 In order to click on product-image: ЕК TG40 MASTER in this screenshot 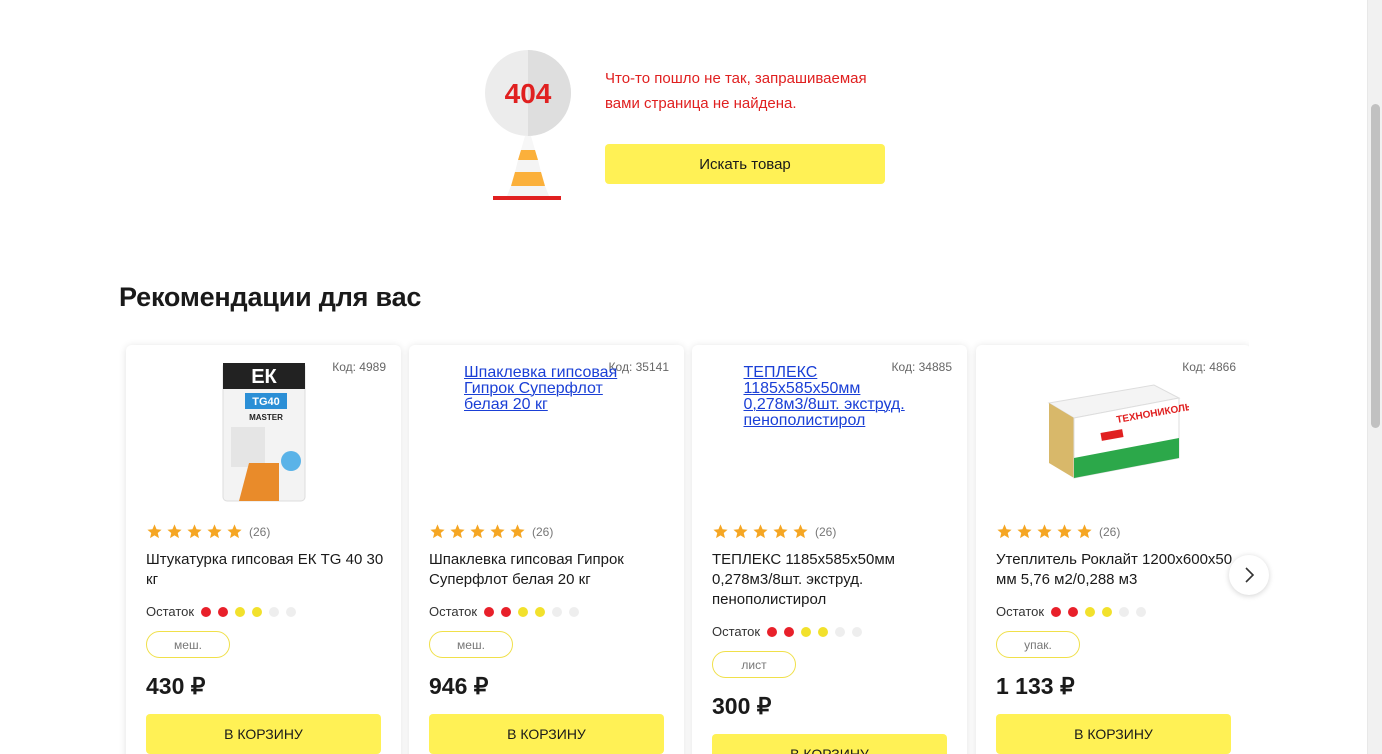, I will do `click(263, 434)`.